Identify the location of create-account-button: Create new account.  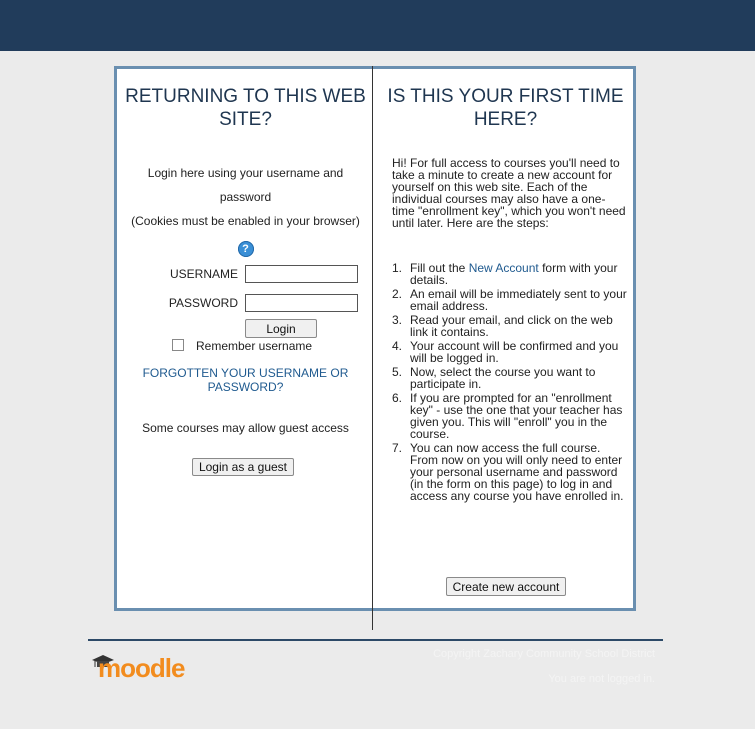
(506, 586).